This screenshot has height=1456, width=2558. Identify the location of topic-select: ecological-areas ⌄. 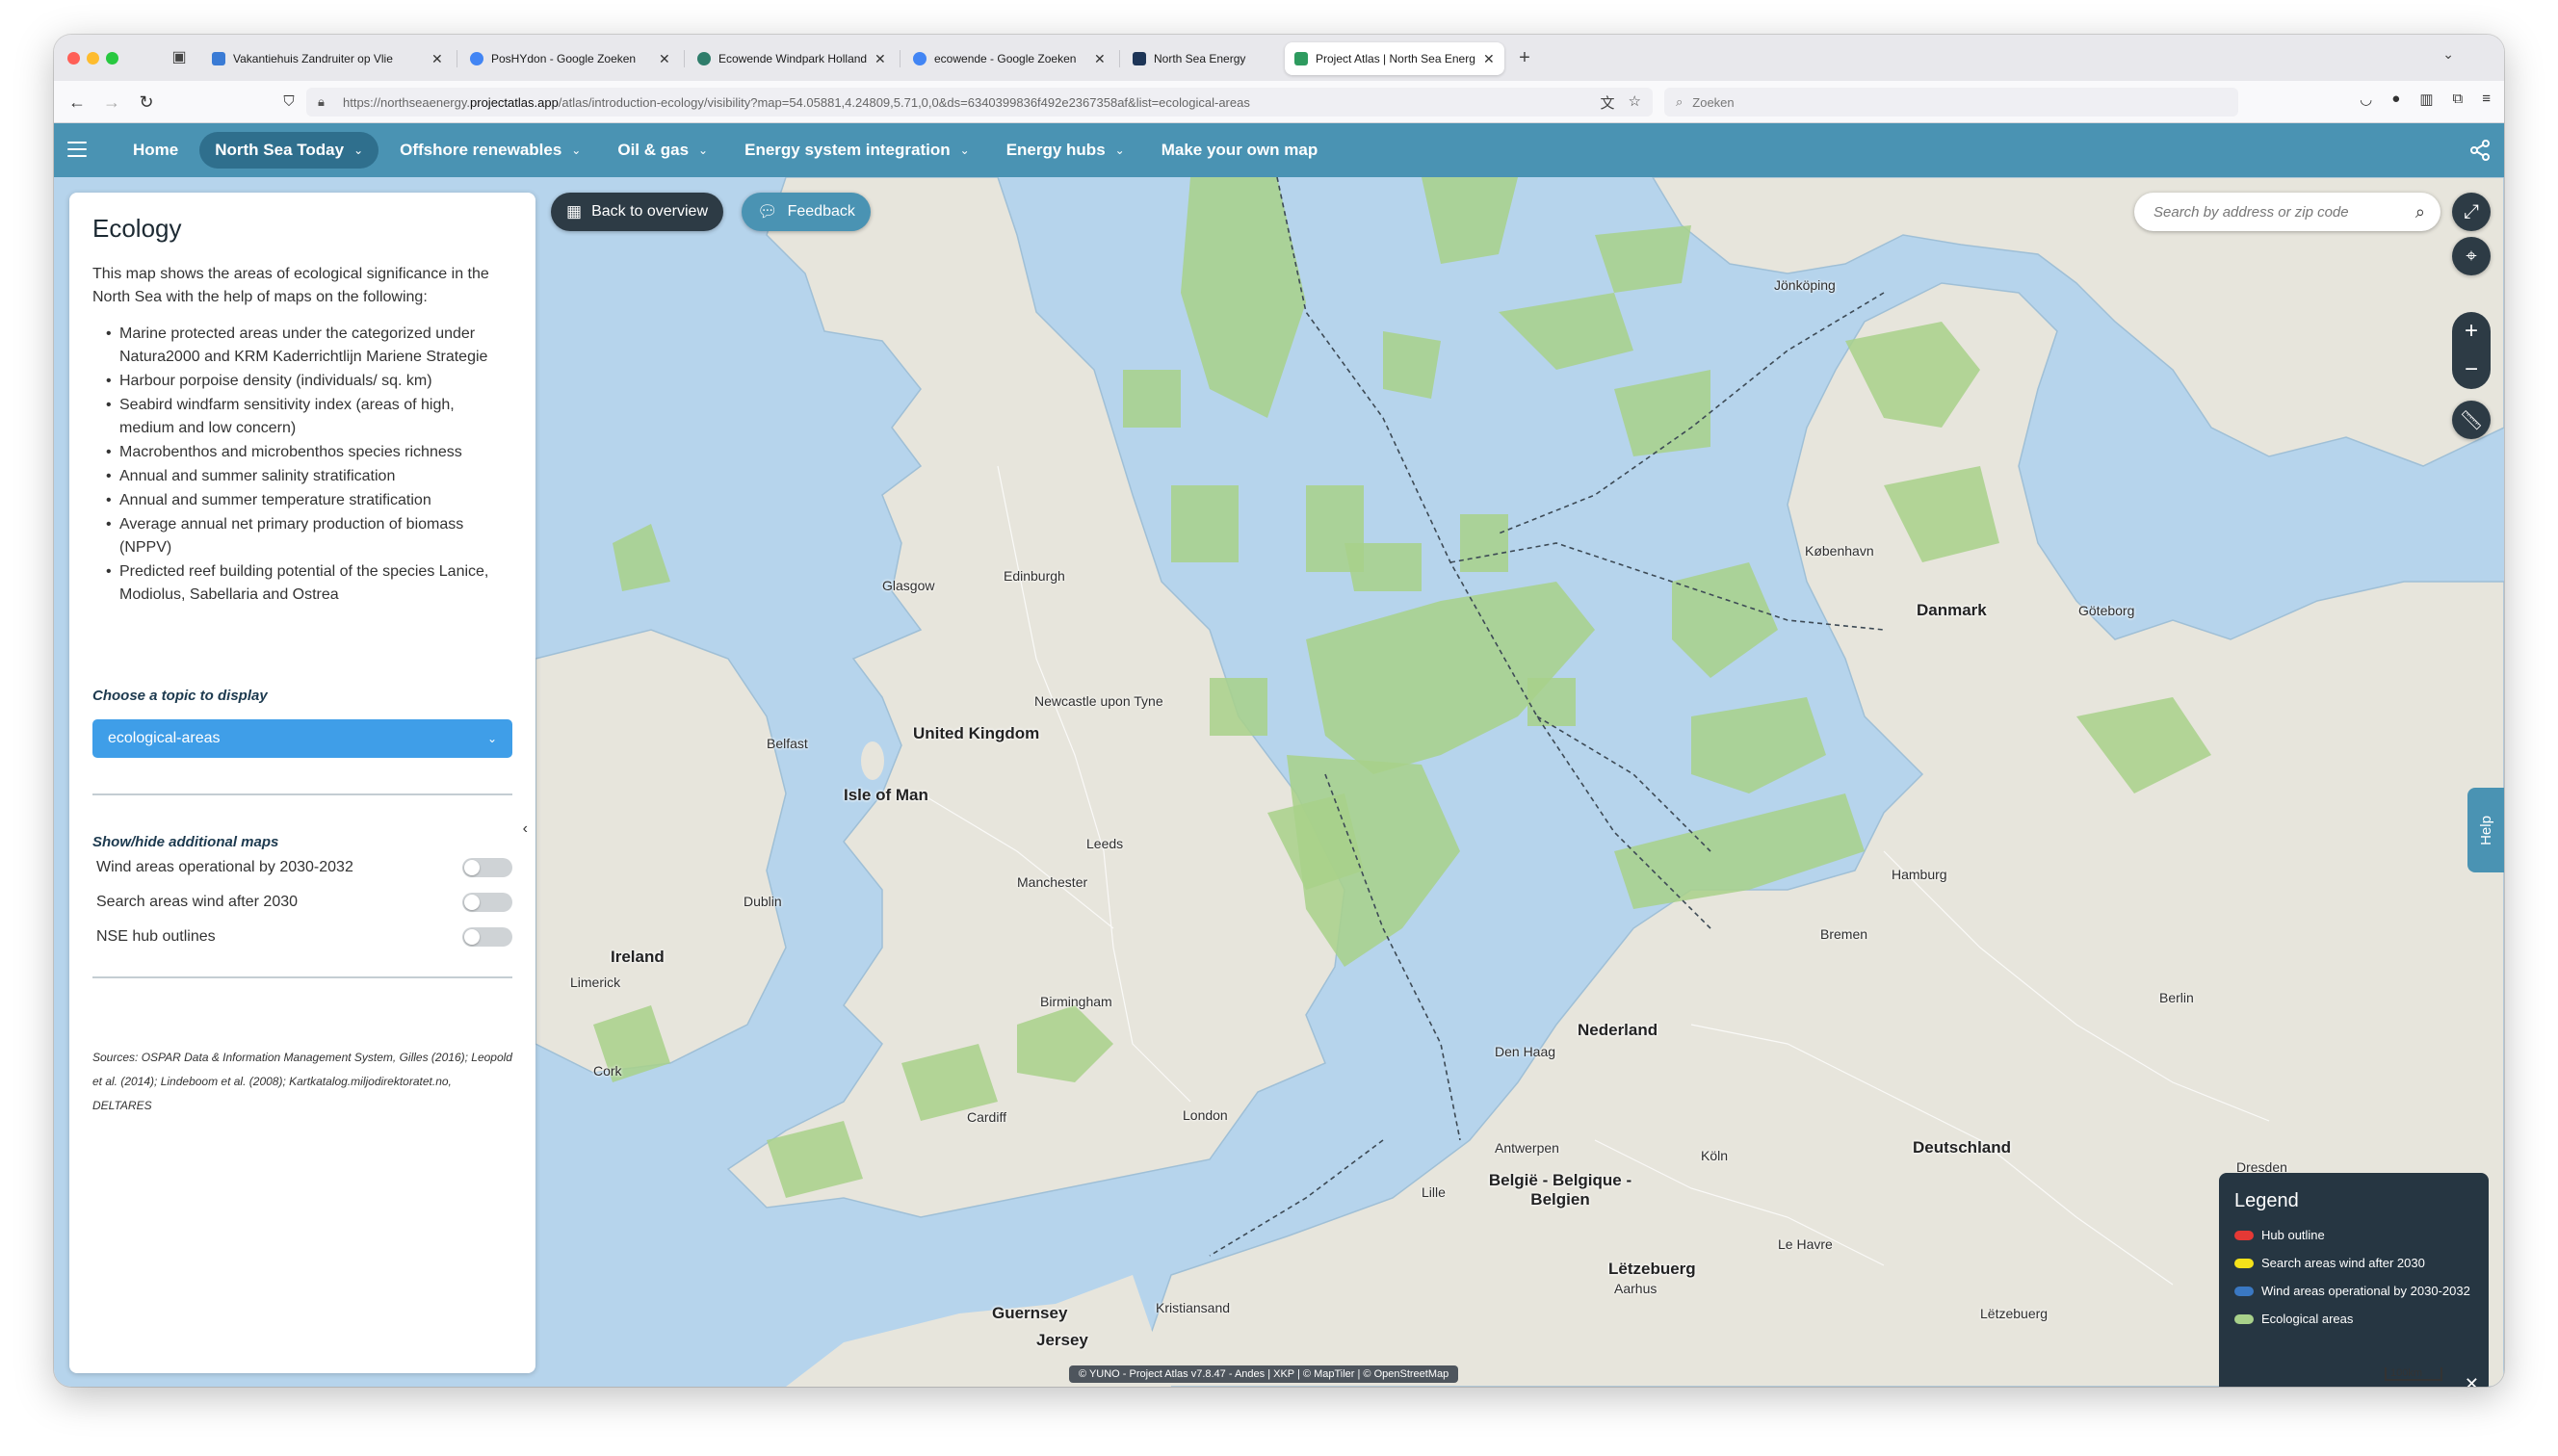
(302, 738).